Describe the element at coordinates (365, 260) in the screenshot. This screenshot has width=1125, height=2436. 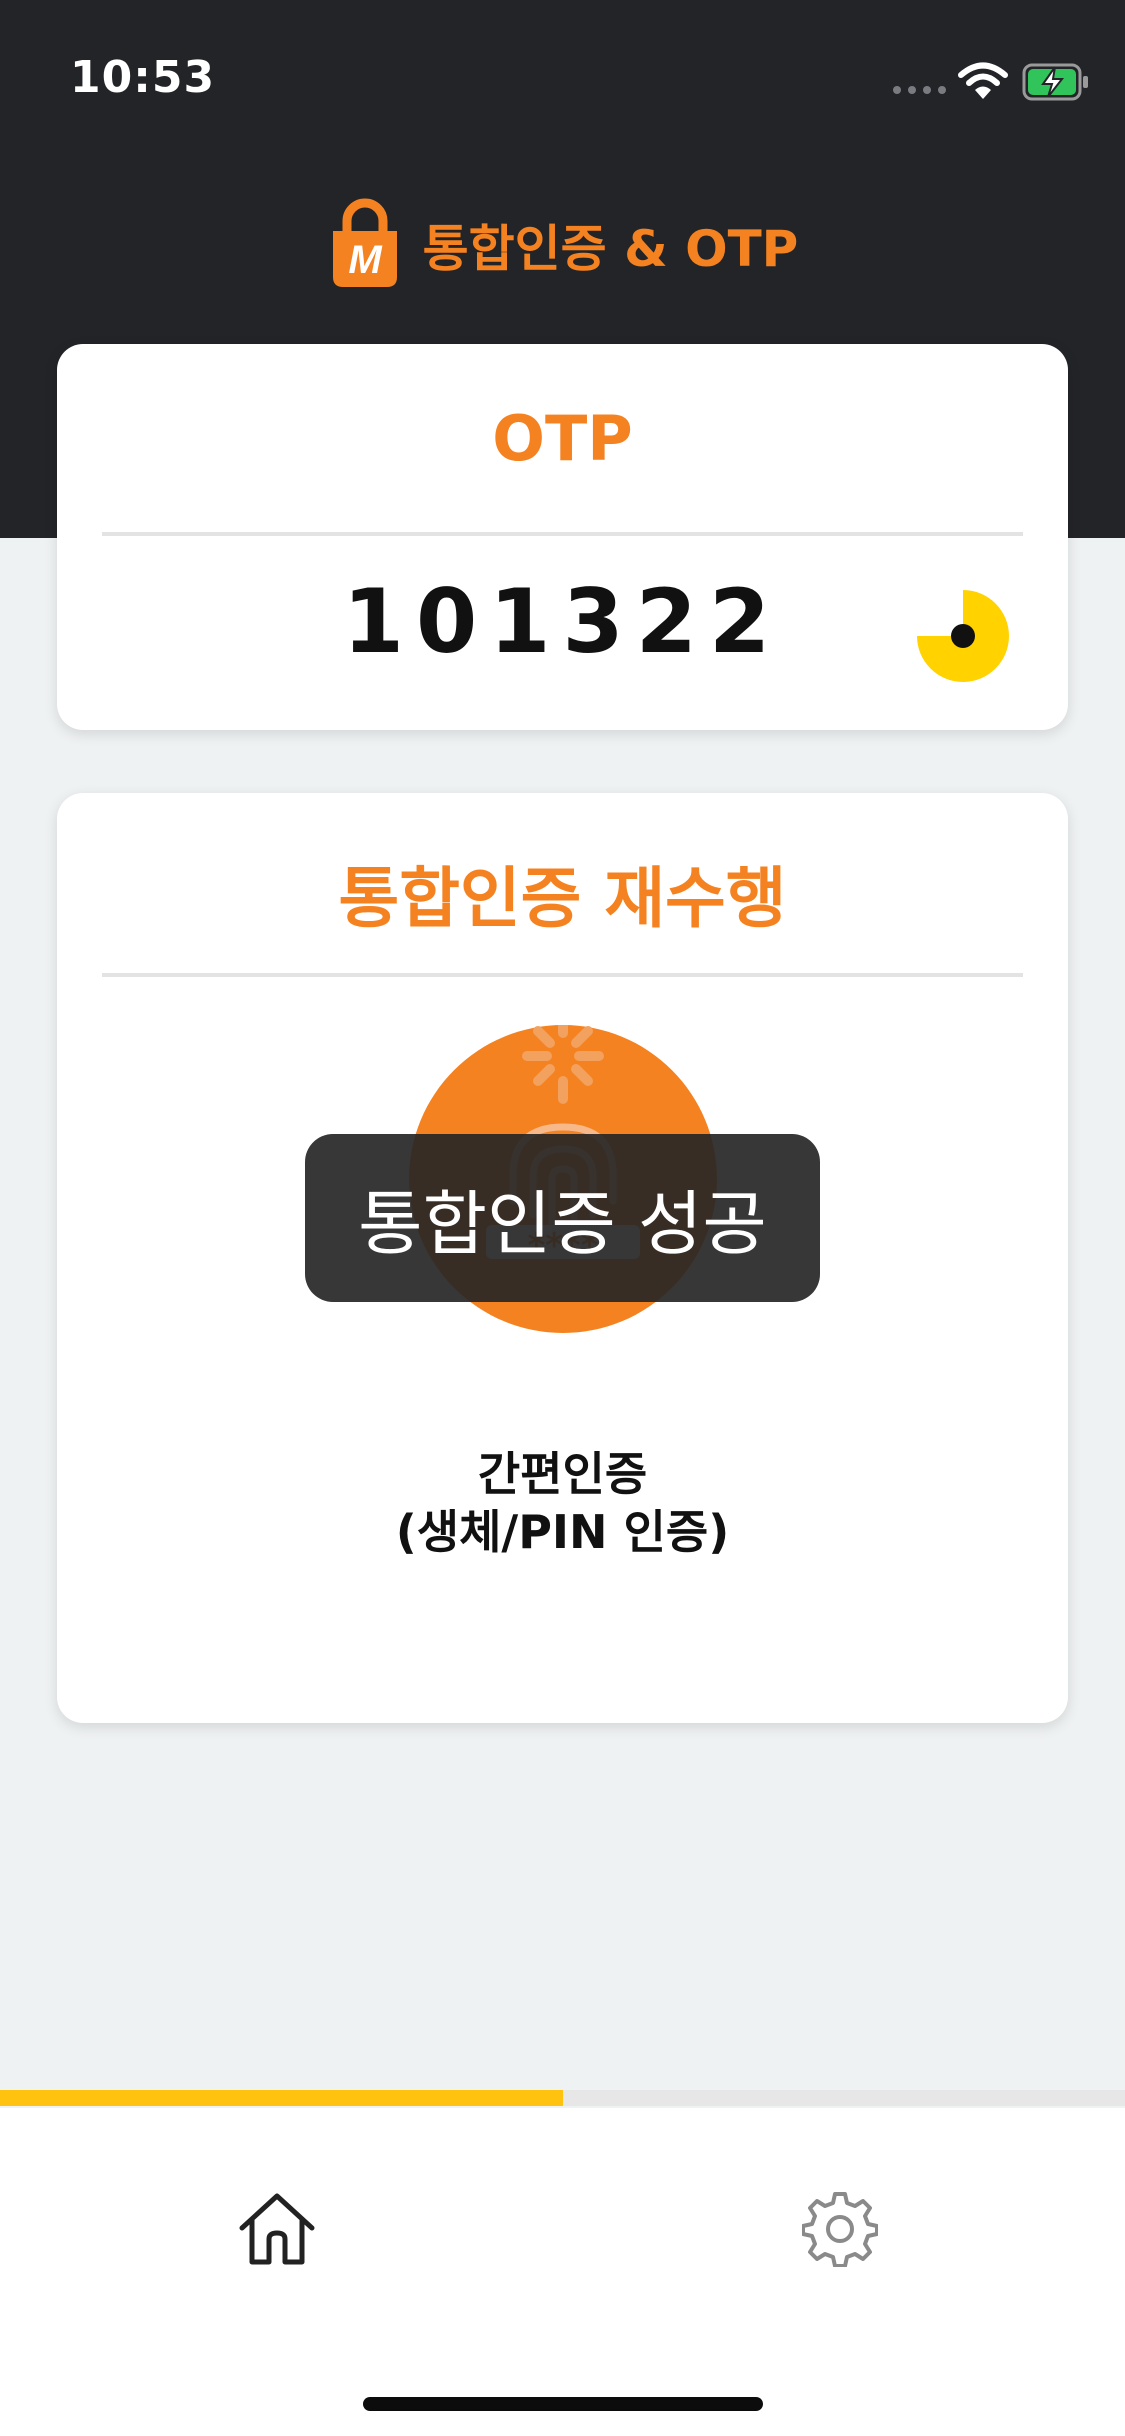
I see `logo-letter: M` at that location.